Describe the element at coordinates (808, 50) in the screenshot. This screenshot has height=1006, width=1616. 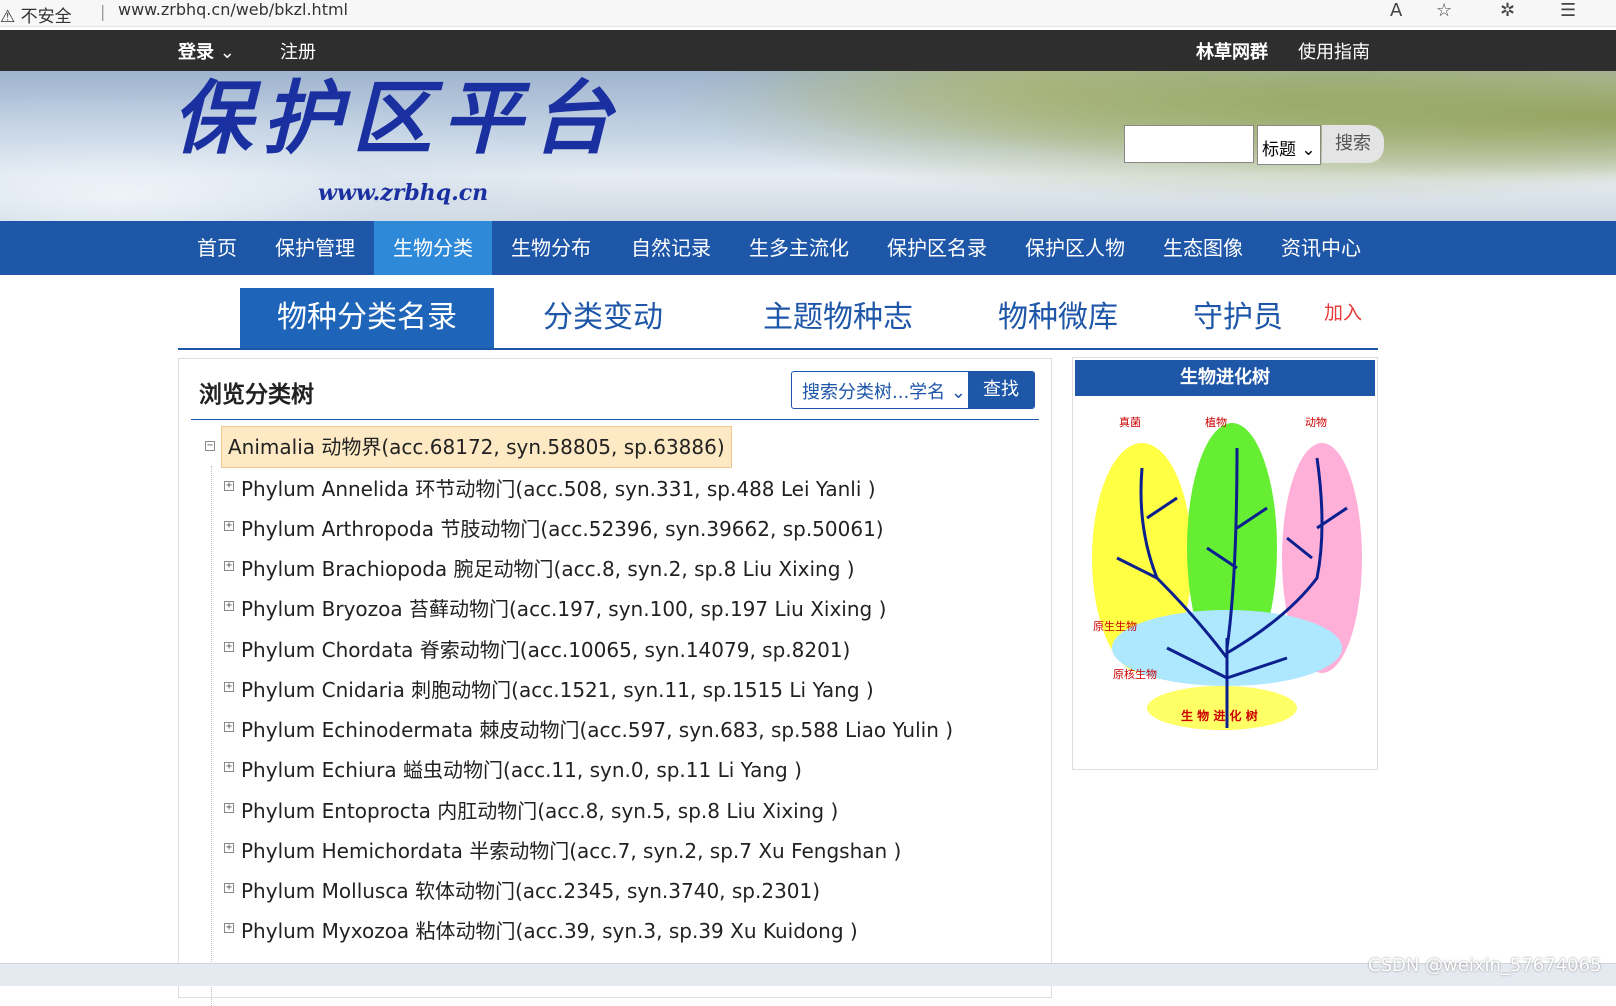
I see `top-bar: 登录 ⌄ 注册 林草网群 使用指南` at that location.